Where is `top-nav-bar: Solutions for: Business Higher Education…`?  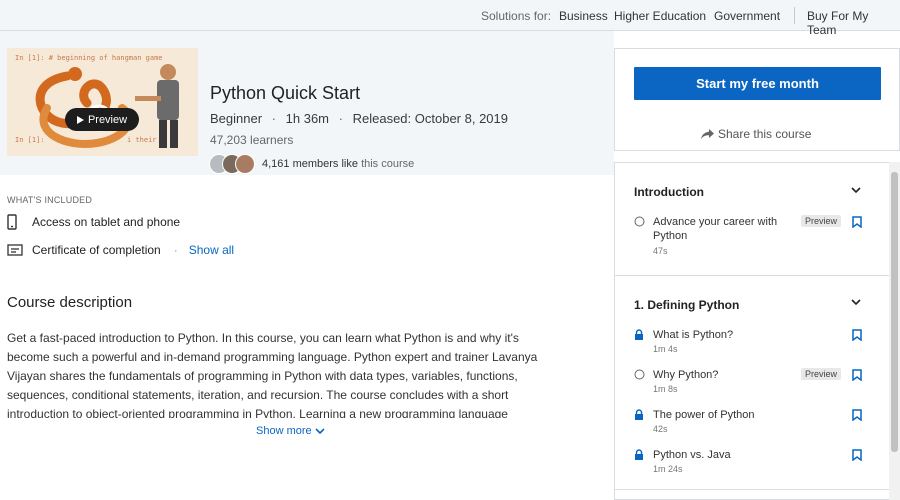
top-nav-bar: Solutions for: Business Higher Education… is located at coordinates (450, 18).